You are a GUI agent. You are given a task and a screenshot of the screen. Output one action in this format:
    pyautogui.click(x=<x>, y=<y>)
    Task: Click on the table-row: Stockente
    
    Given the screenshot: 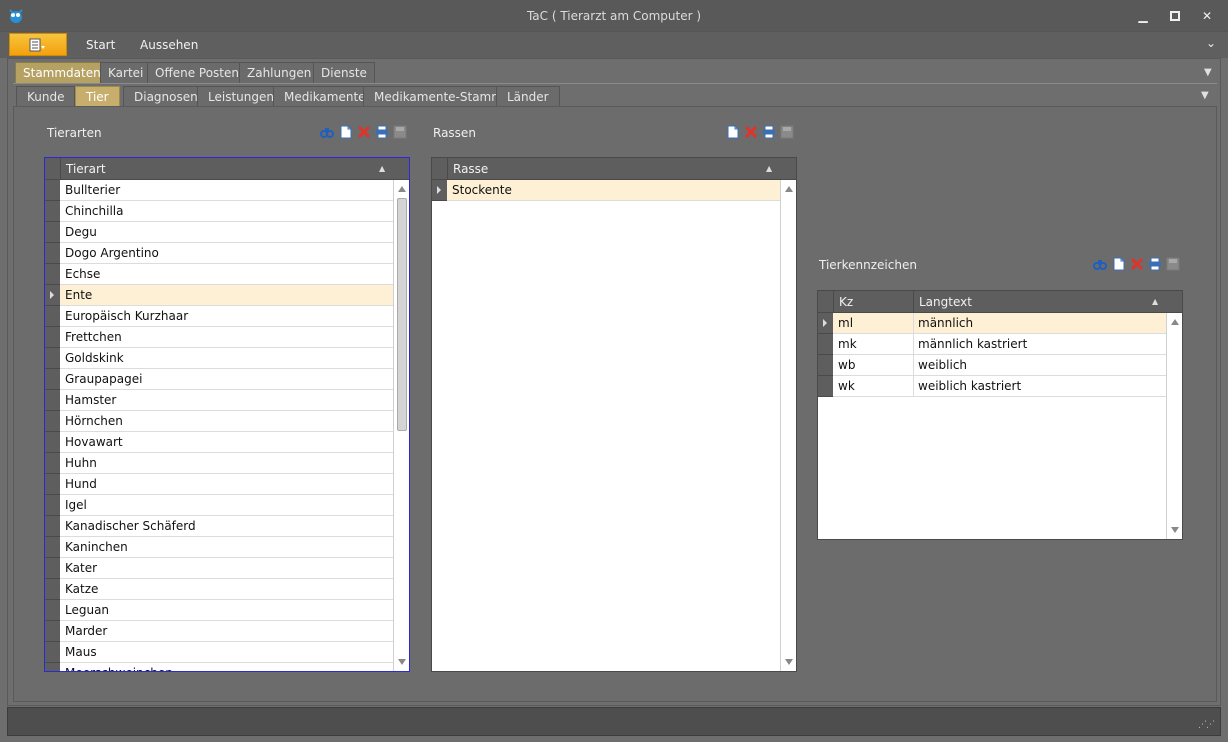 What is the action you would take?
    pyautogui.click(x=606, y=190)
    